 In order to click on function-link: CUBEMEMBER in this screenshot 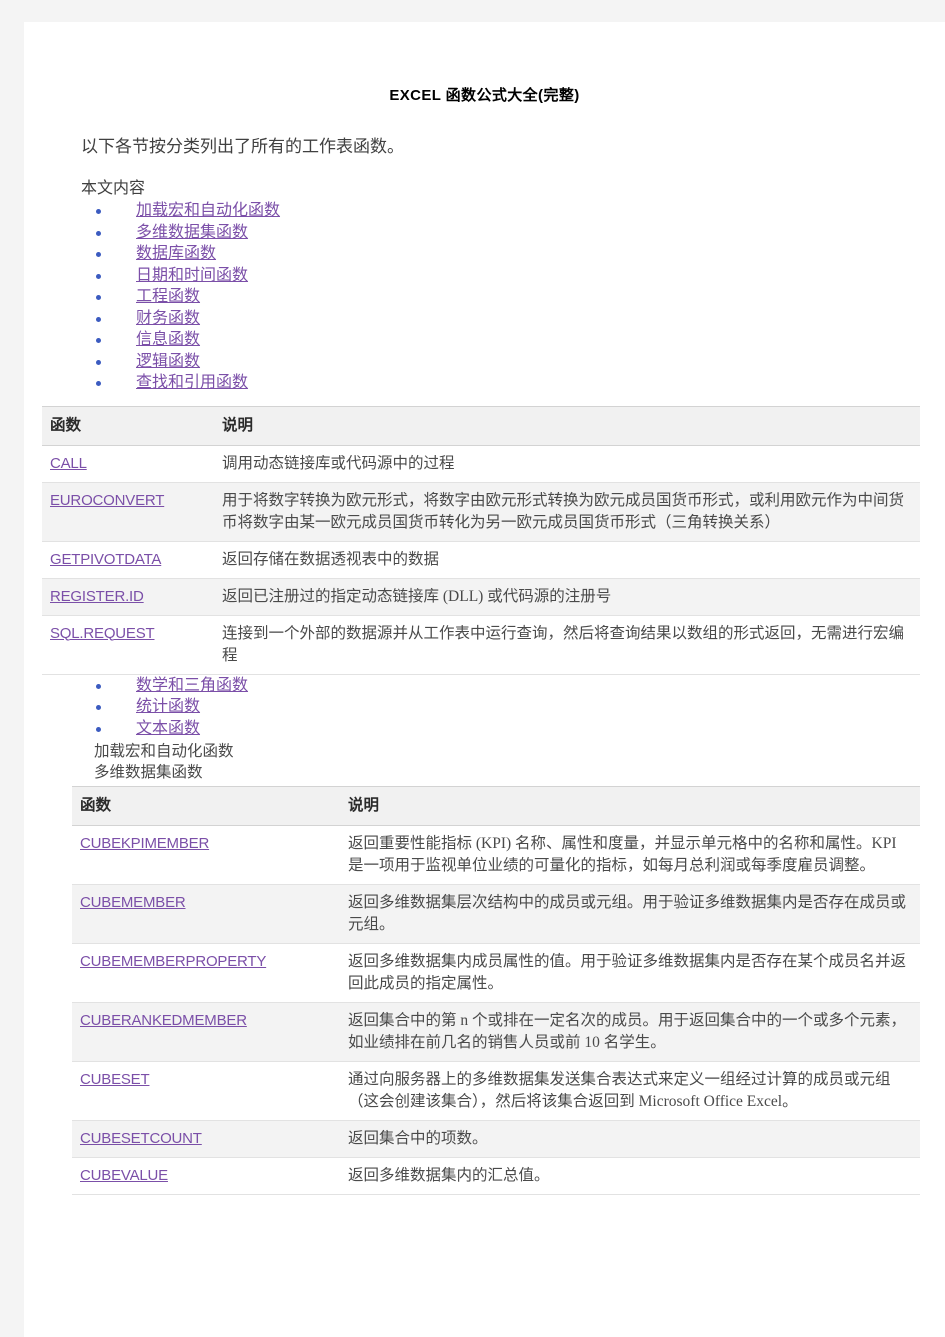, I will do `click(133, 902)`.